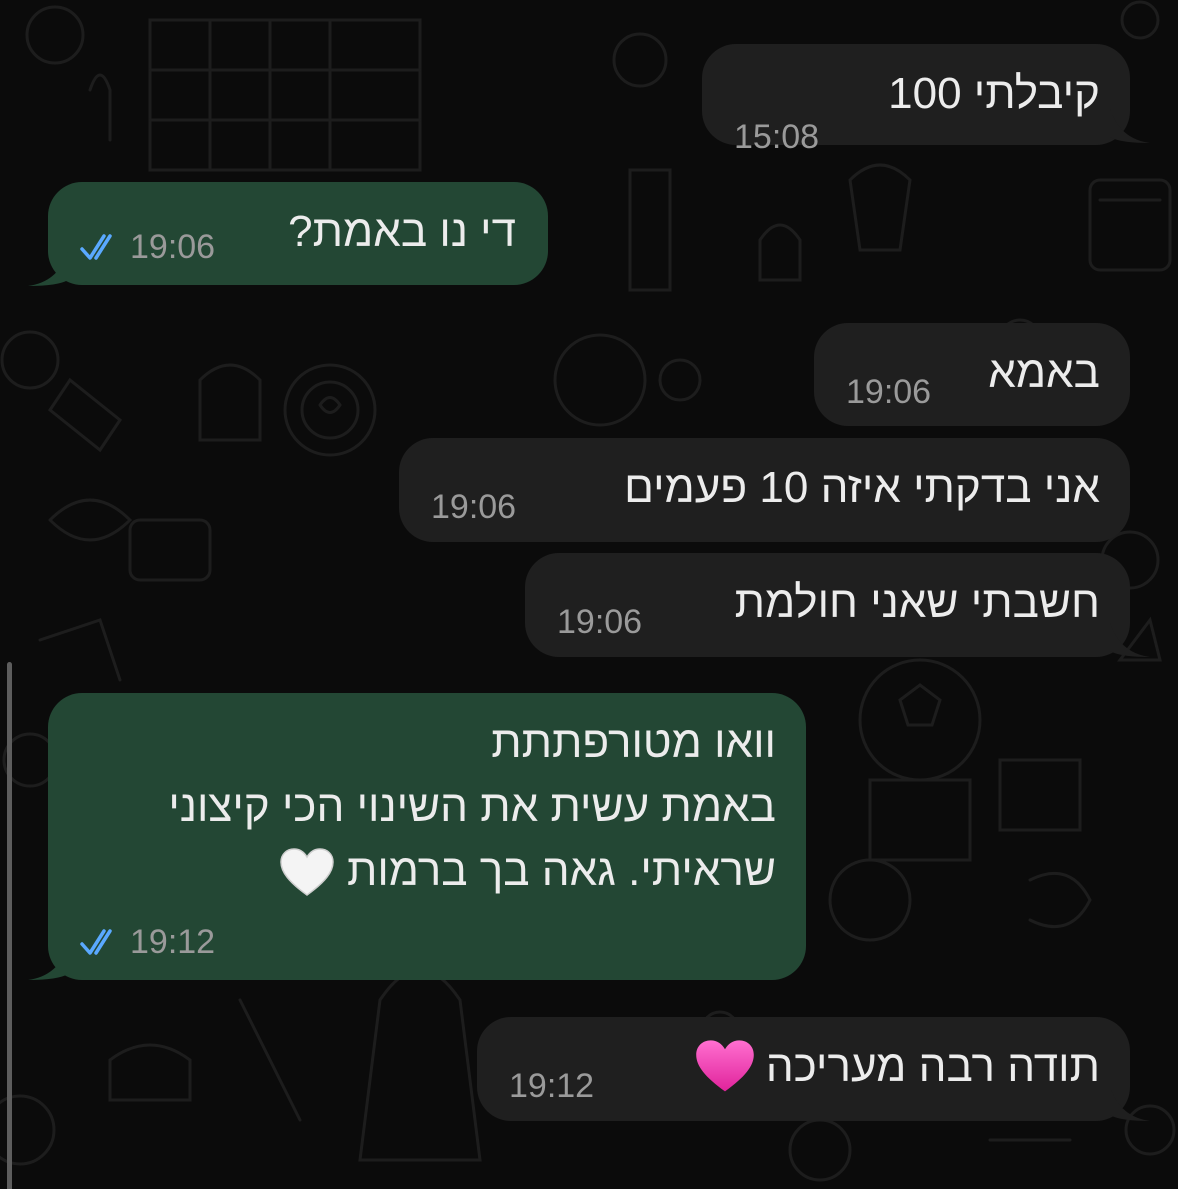 Image resolution: width=1178 pixels, height=1189 pixels. What do you see at coordinates (932, 1066) in the screenshot?
I see `message-text: תודה רבה מעריכה` at bounding box center [932, 1066].